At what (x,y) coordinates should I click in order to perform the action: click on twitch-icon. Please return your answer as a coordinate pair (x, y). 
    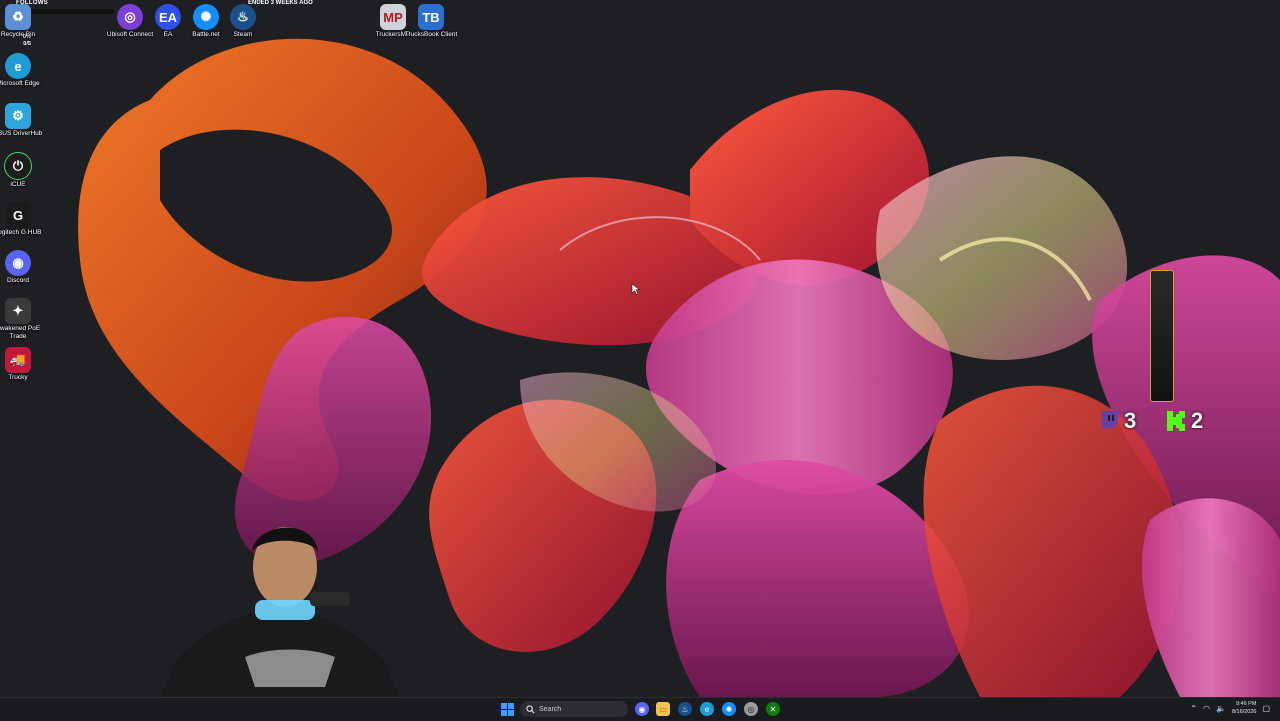
    Looking at the image, I should click on (1110, 421).